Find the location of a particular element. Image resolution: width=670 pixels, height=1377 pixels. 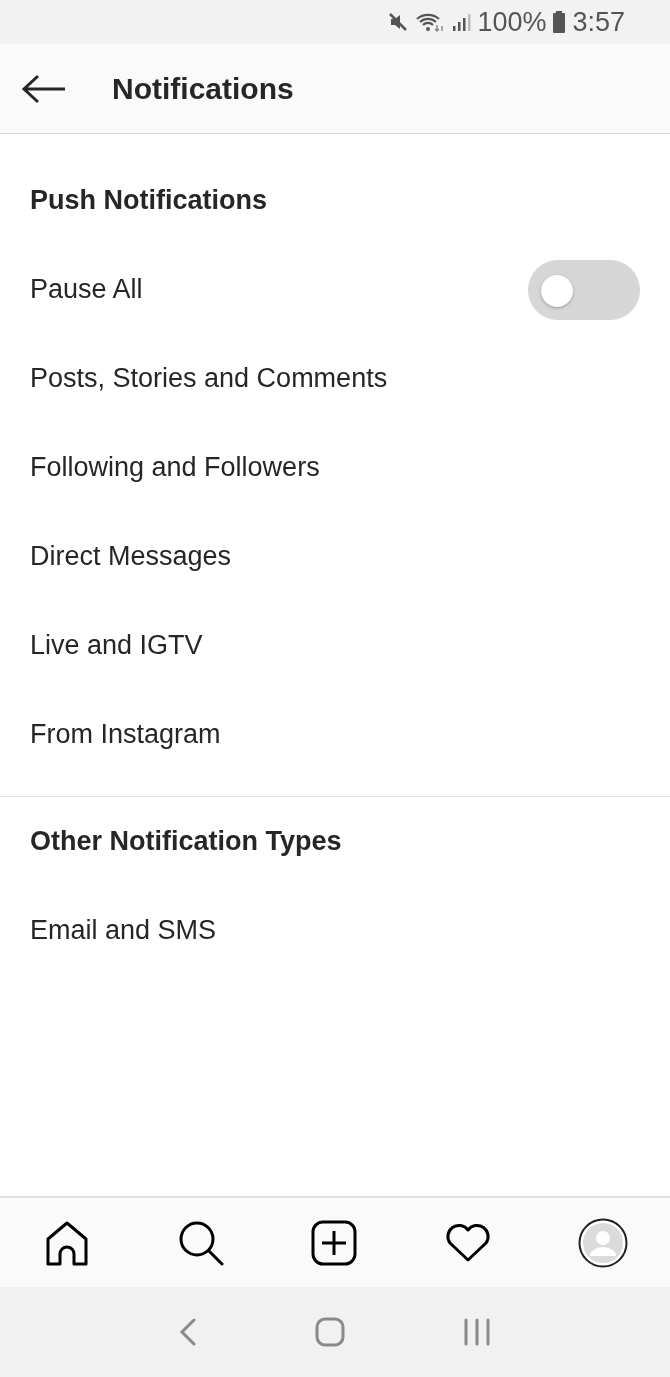

home-icon is located at coordinates (67, 1242).